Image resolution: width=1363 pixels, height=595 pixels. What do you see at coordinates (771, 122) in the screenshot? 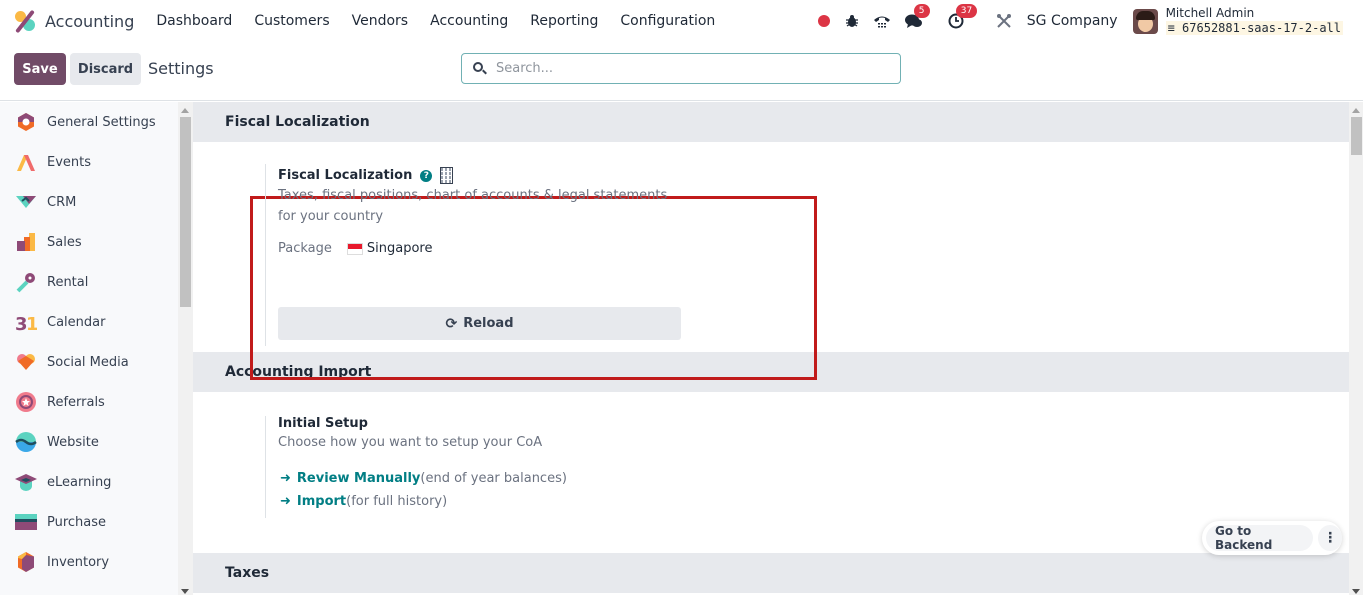
I see `section-heading-fiscal-localization: Fiscal Localization` at bounding box center [771, 122].